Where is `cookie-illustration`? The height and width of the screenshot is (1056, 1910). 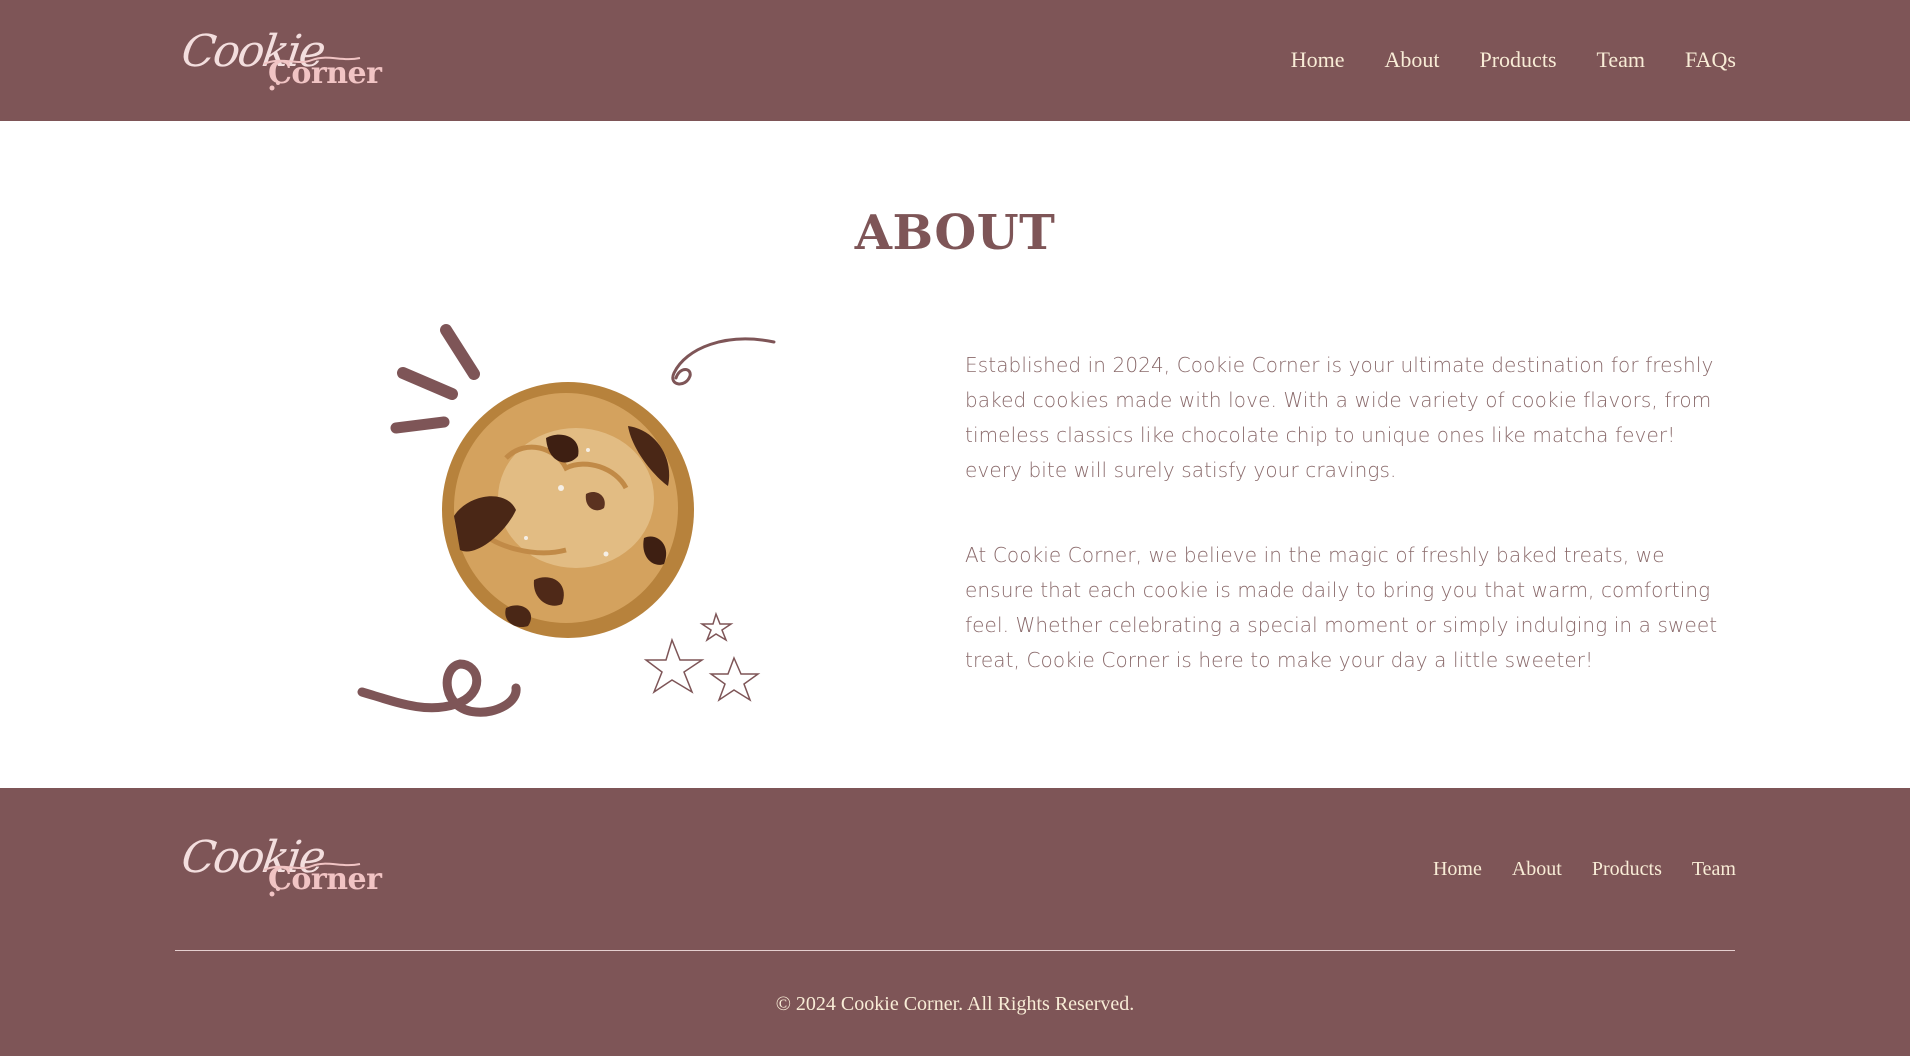
cookie-illustration is located at coordinates (571, 518).